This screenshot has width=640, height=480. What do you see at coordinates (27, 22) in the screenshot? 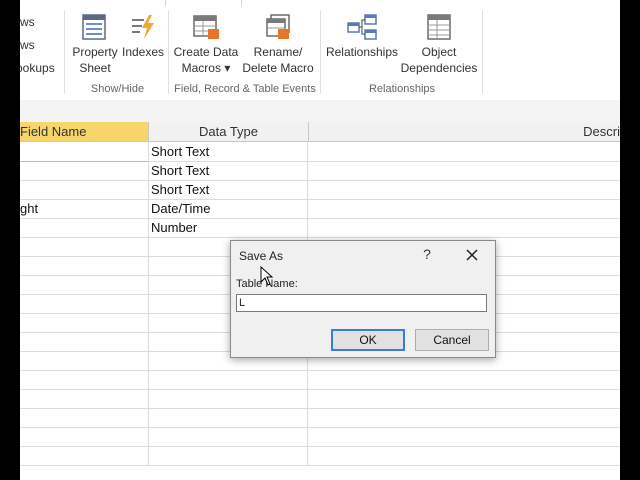
I see `ribbon-left-item-1: ws` at bounding box center [27, 22].